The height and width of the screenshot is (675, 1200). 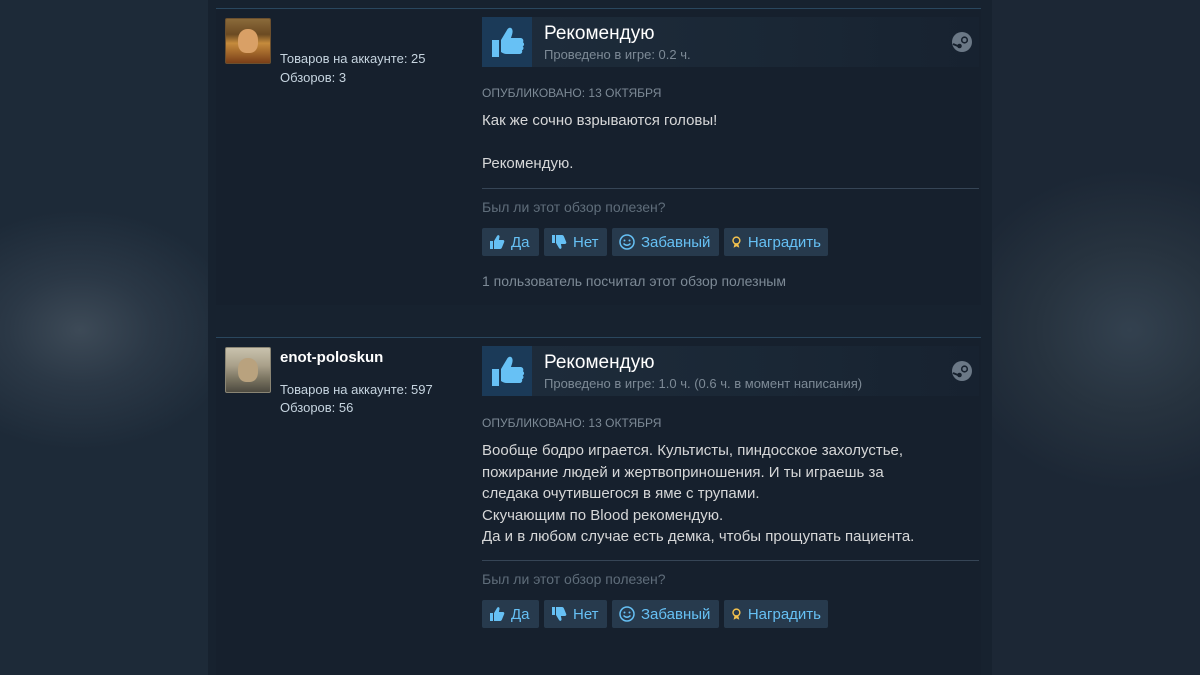 I want to click on review-text-line: Скучающим по Blood рекомендую., so click(x=603, y=515).